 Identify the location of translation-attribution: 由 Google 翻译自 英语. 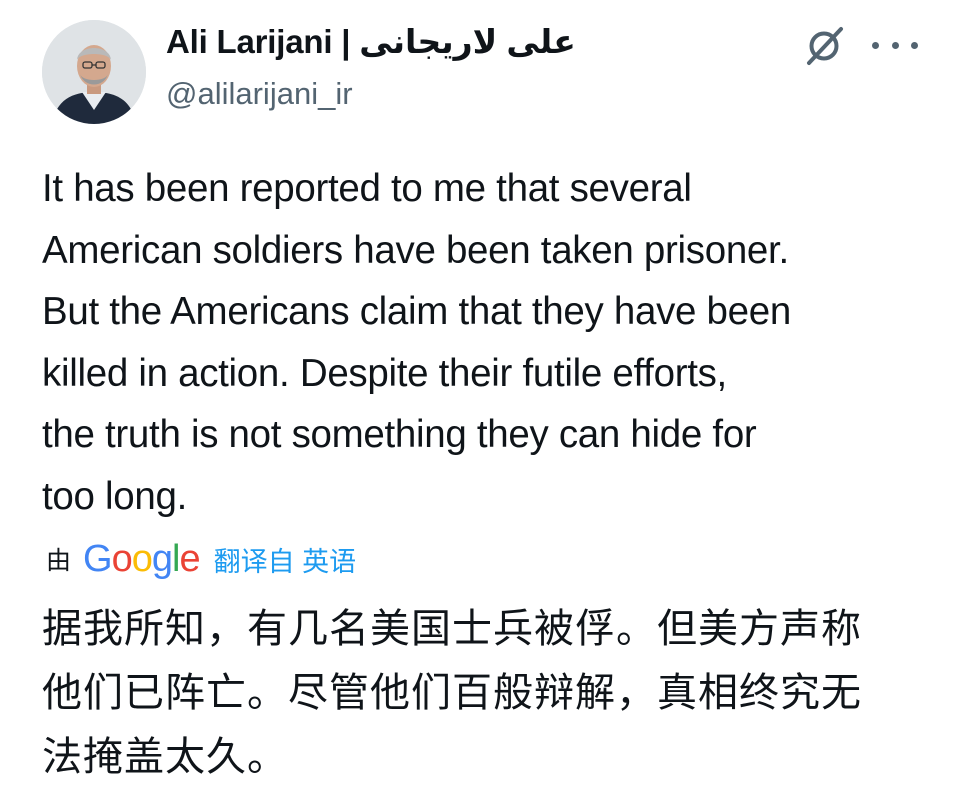
(201, 559).